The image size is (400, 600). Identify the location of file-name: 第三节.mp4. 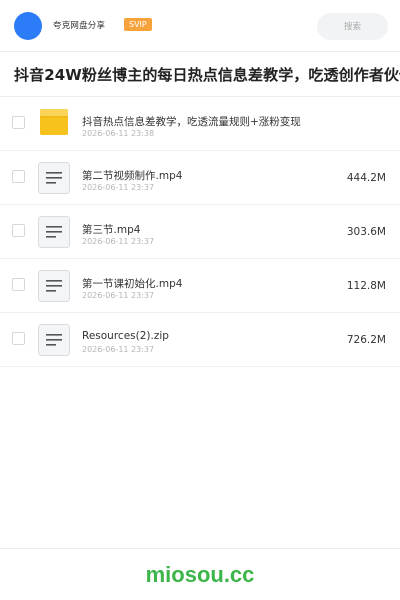
(111, 230).